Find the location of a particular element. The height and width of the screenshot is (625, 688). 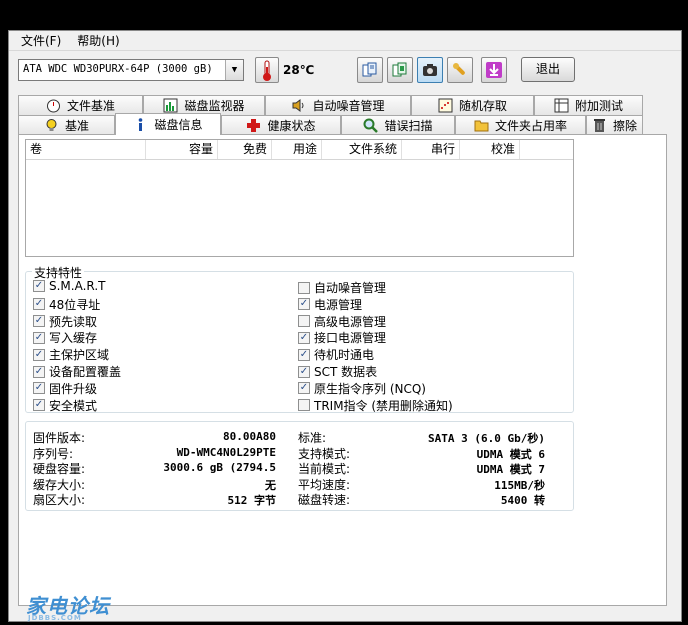

info-icon is located at coordinates (141, 124).